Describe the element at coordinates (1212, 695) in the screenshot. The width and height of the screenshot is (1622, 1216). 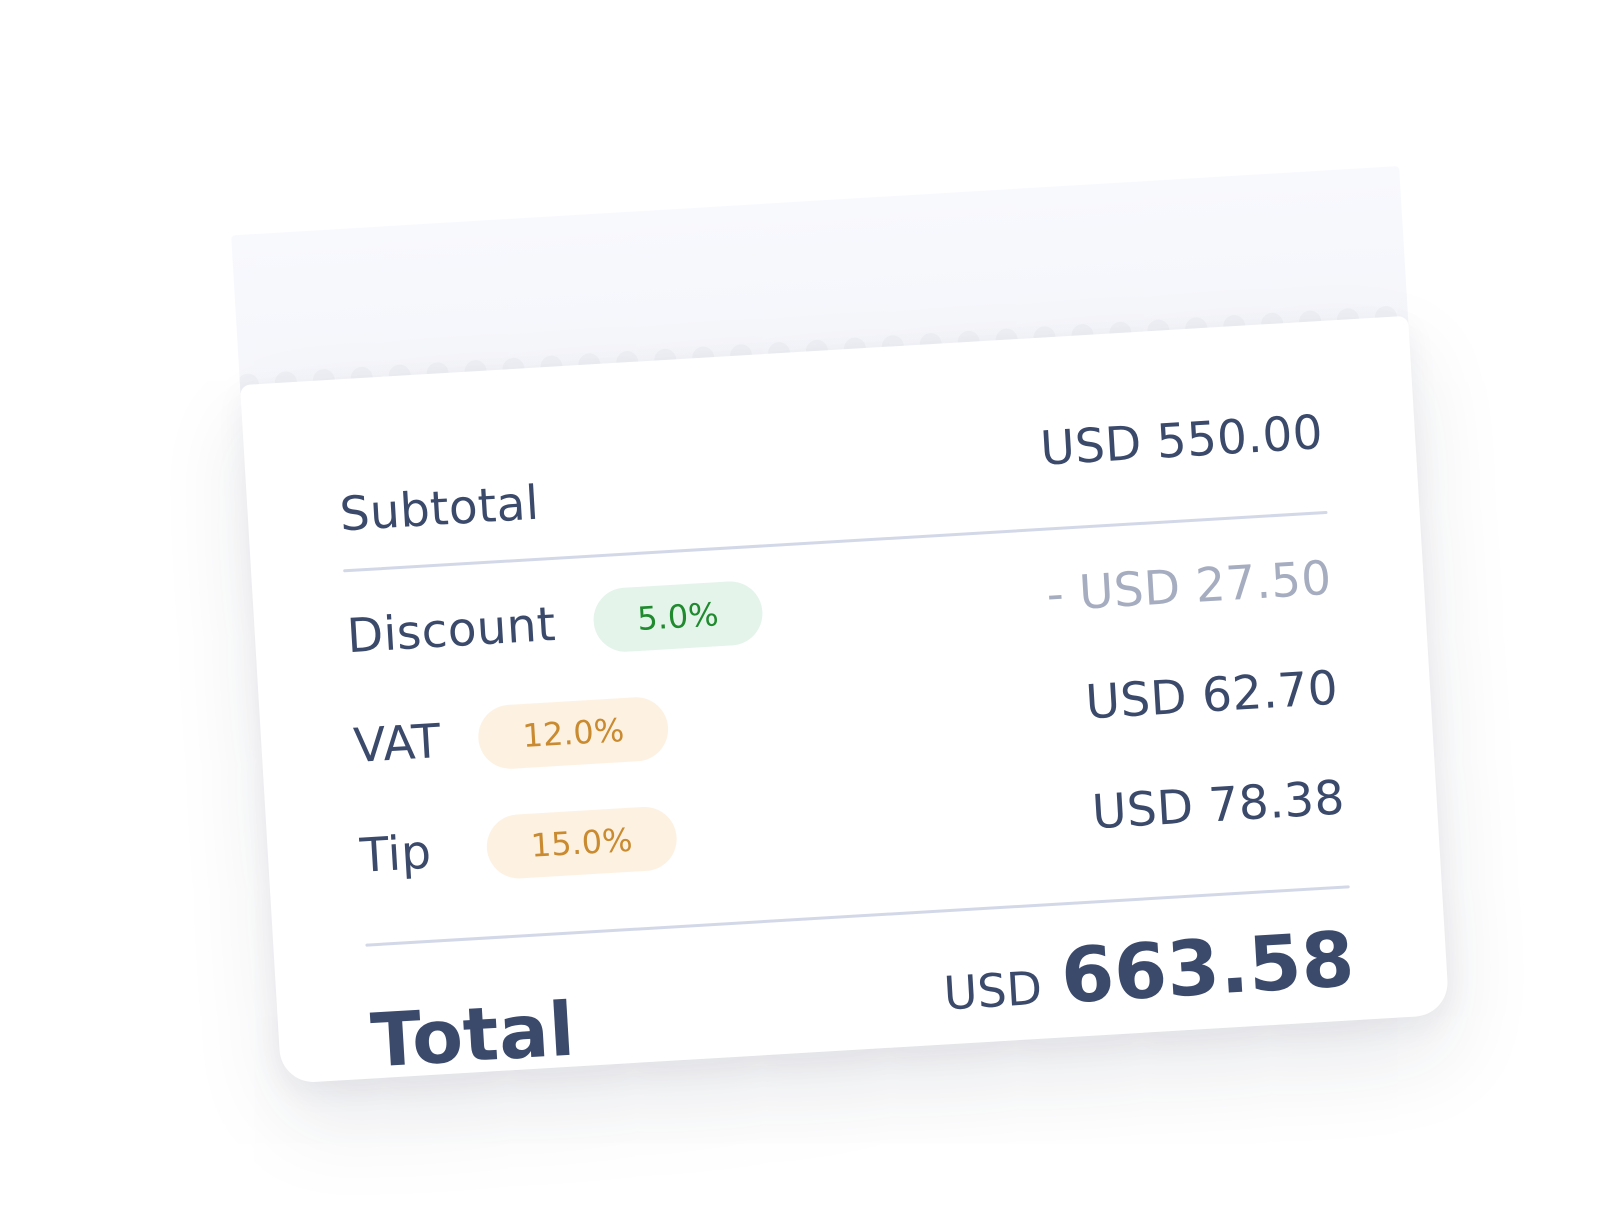
I see `vat-amount: USD 62.70` at that location.